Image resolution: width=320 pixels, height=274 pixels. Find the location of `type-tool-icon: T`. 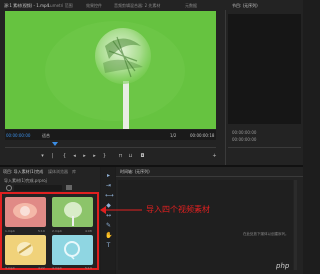

type-tool-icon: T is located at coordinates (108, 245).